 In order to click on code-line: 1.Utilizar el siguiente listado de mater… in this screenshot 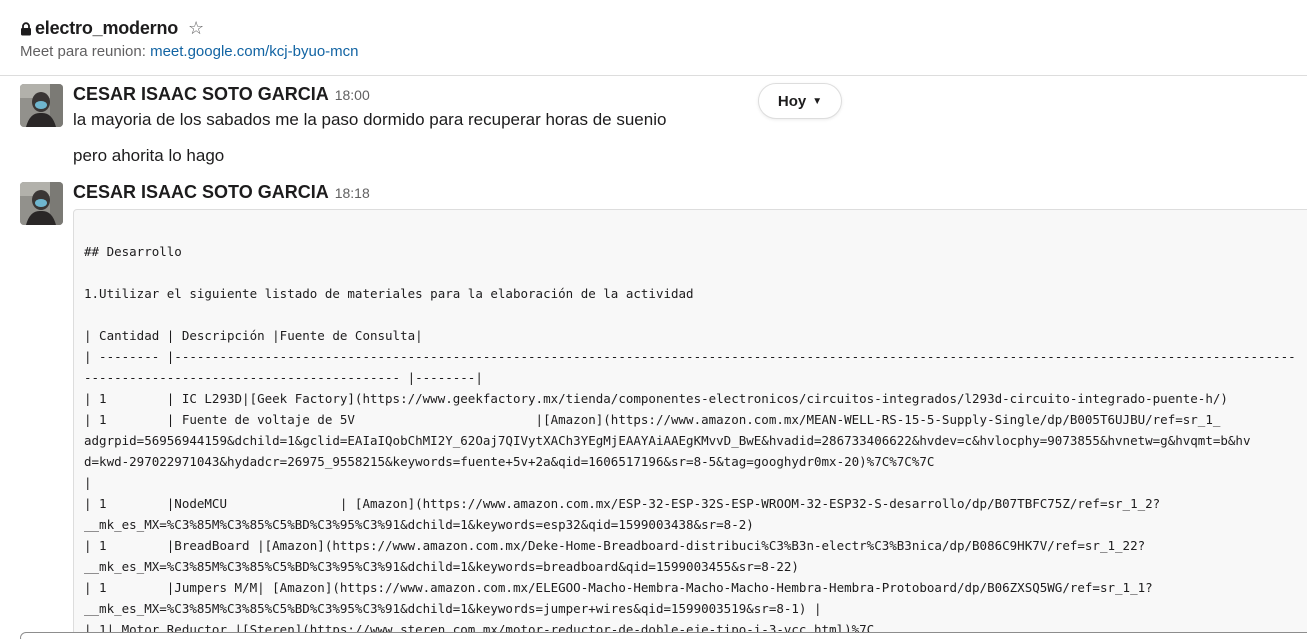, I will do `click(389, 293)`.